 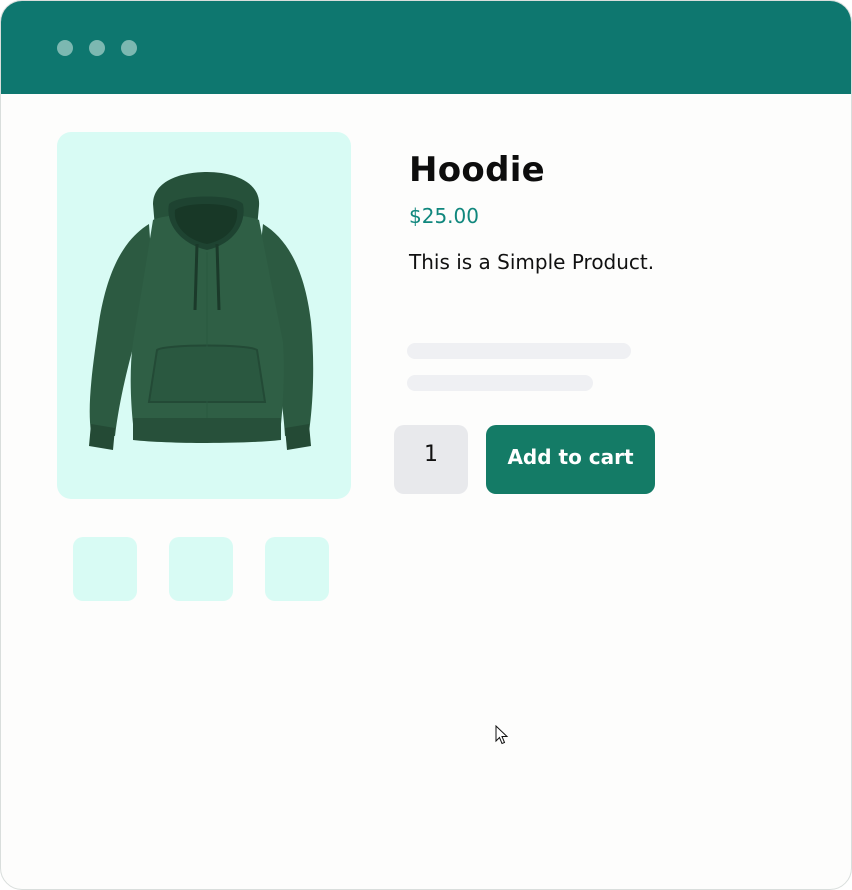 I want to click on product-description: This is a Simple Product., so click(x=532, y=262).